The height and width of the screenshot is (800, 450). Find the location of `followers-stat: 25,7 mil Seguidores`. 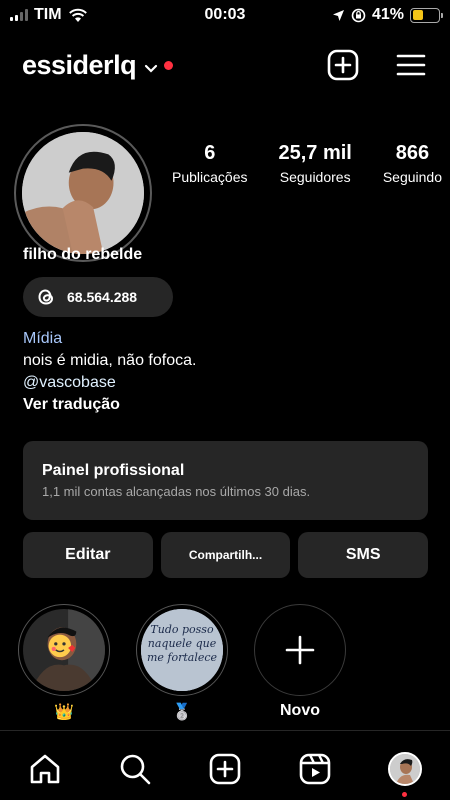

followers-stat: 25,7 mil Seguidores is located at coordinates (314, 164).